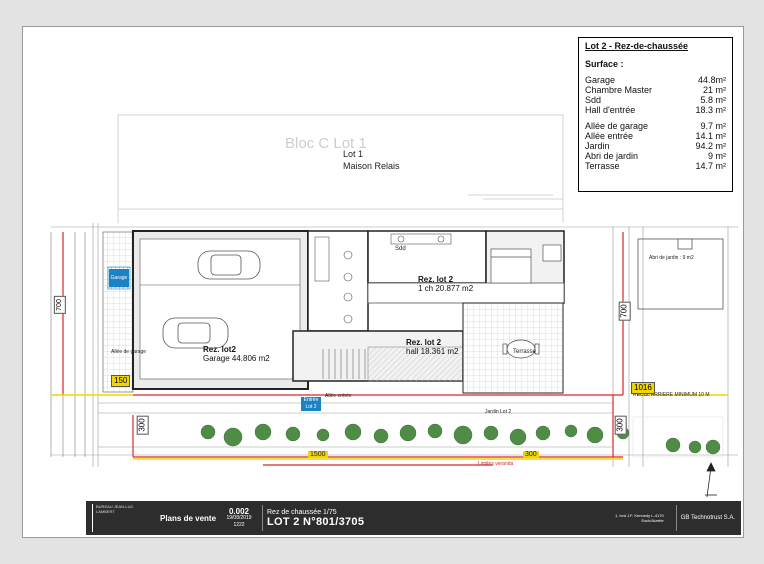  What do you see at coordinates (617, 126) in the screenshot?
I see `row-label: Allée de garage` at bounding box center [617, 126].